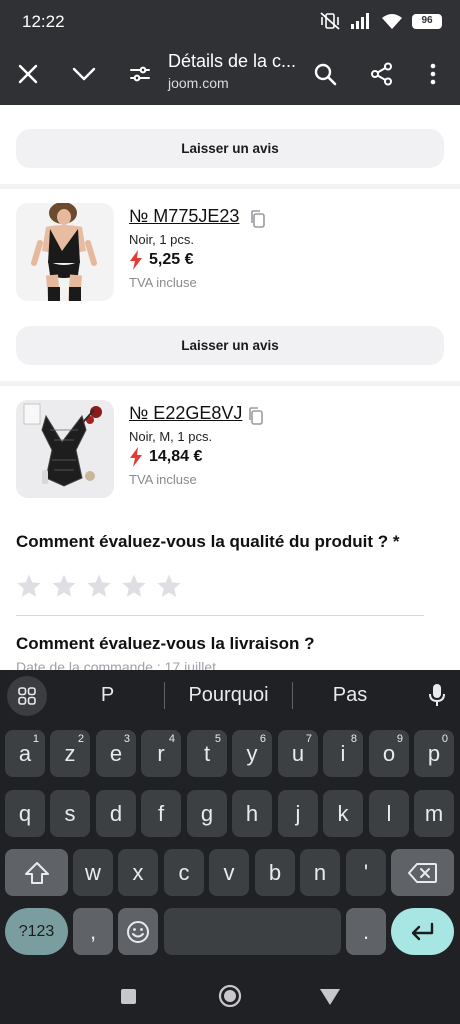 This screenshot has width=460, height=1024. I want to click on page-url: joom.com, so click(198, 83).